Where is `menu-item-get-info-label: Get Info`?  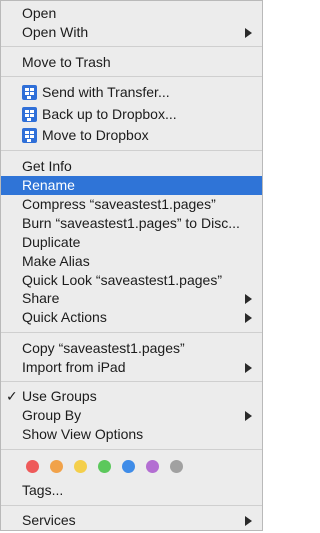
menu-item-get-info-label: Get Info is located at coordinates (47, 166).